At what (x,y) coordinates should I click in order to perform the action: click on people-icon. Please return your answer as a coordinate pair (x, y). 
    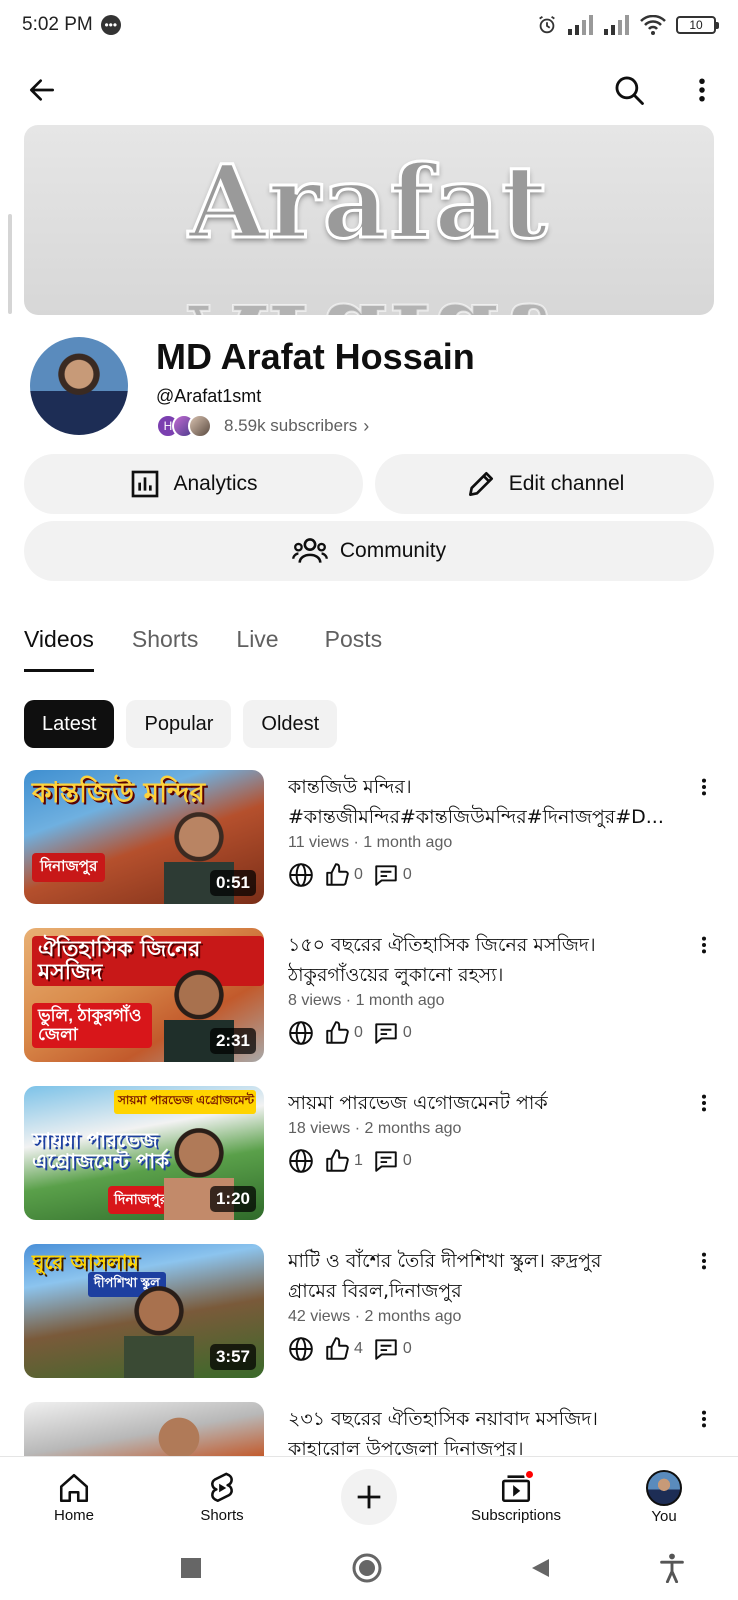
    Looking at the image, I should click on (310, 550).